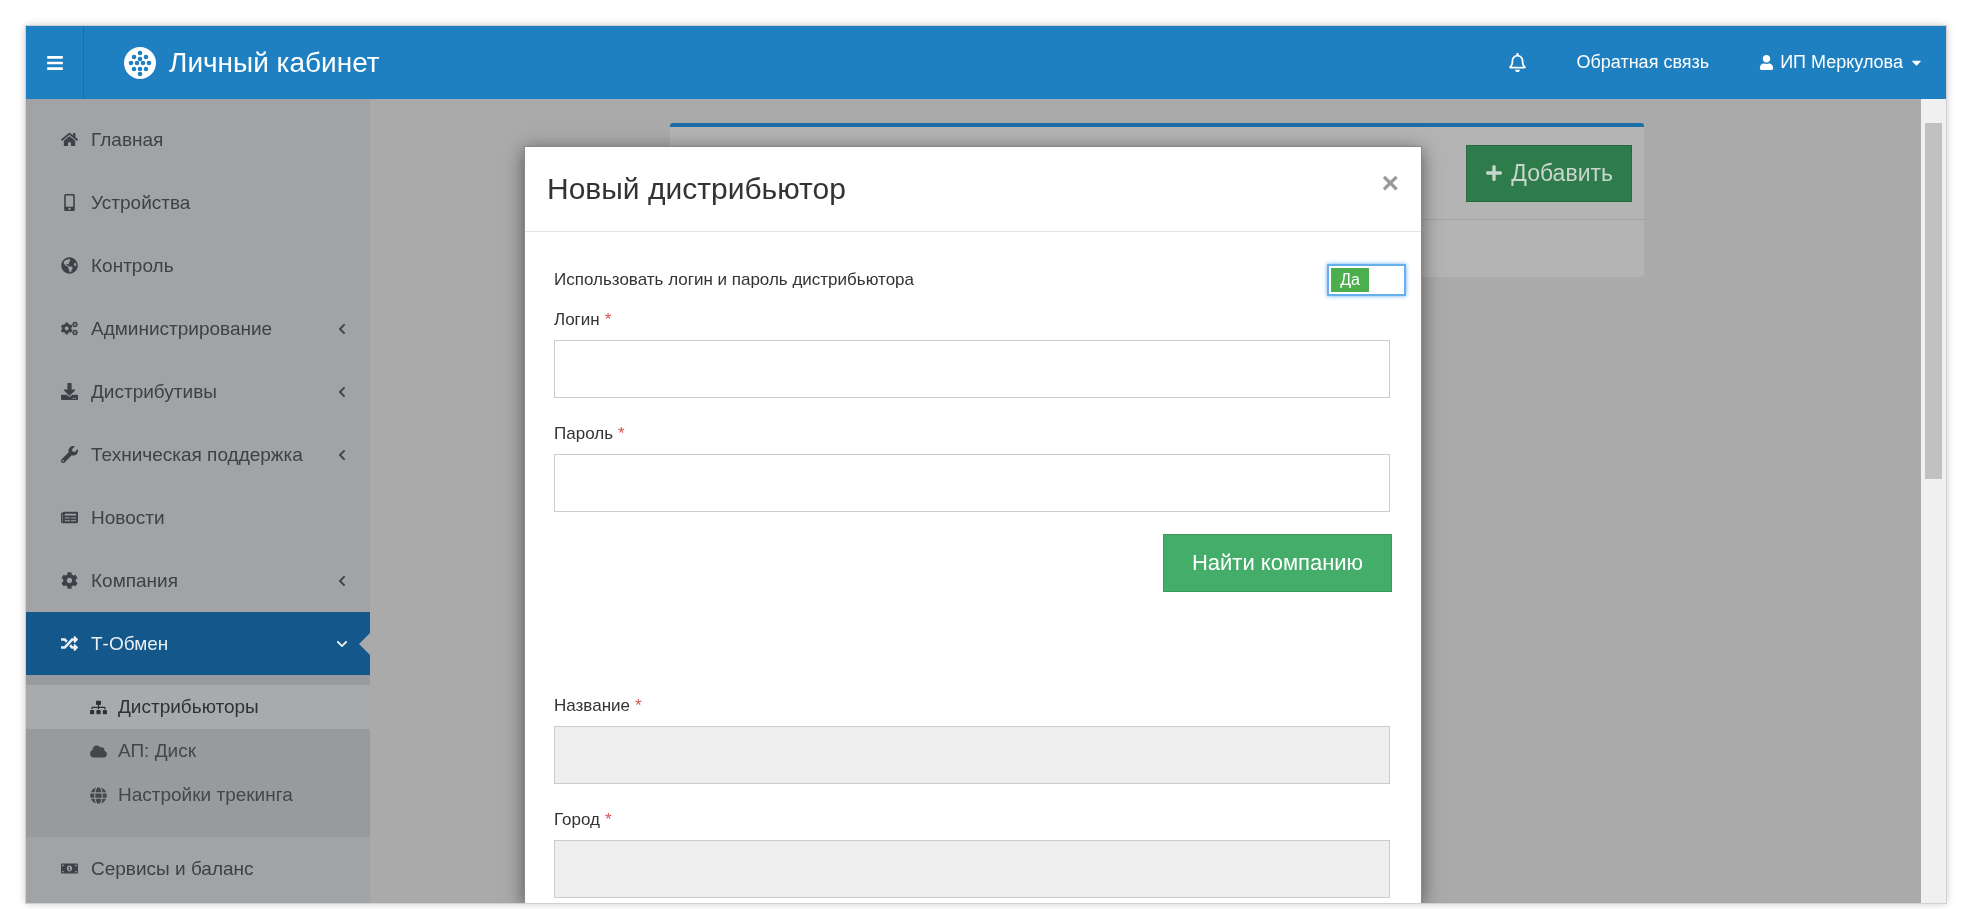 The image size is (1971, 909). I want to click on field-label: Название *, so click(598, 706).